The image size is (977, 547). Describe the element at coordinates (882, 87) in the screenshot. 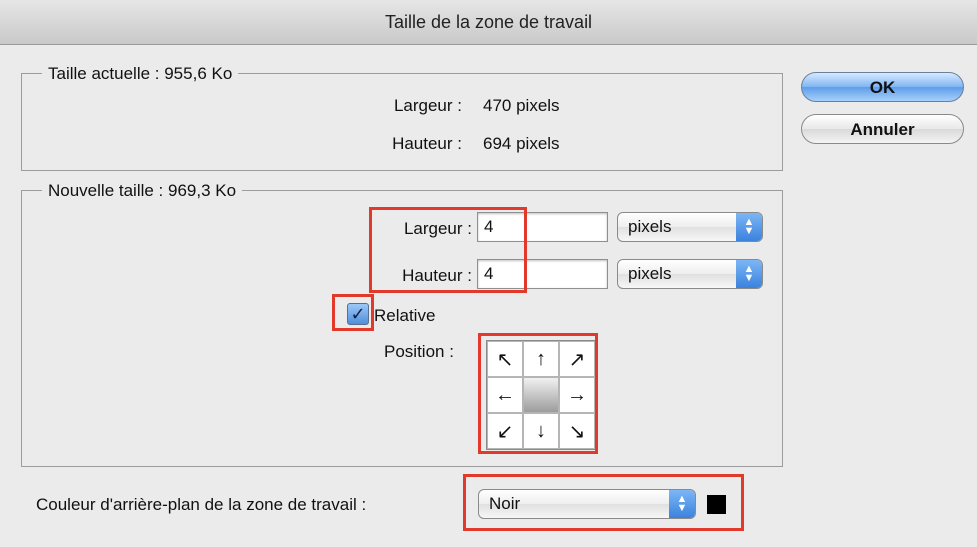

I see `ok-button: OK` at that location.